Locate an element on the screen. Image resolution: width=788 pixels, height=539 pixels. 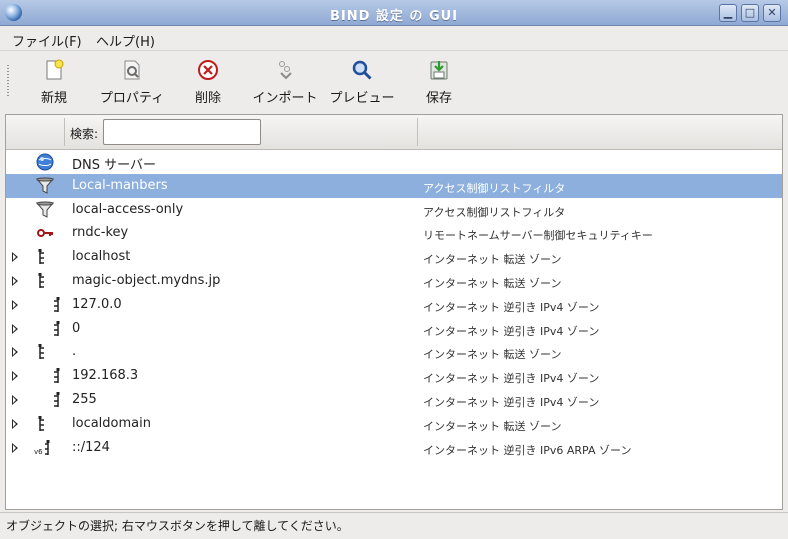
row-type: リモートネームサーバー制御セキュリティキー is located at coordinates (538, 236).